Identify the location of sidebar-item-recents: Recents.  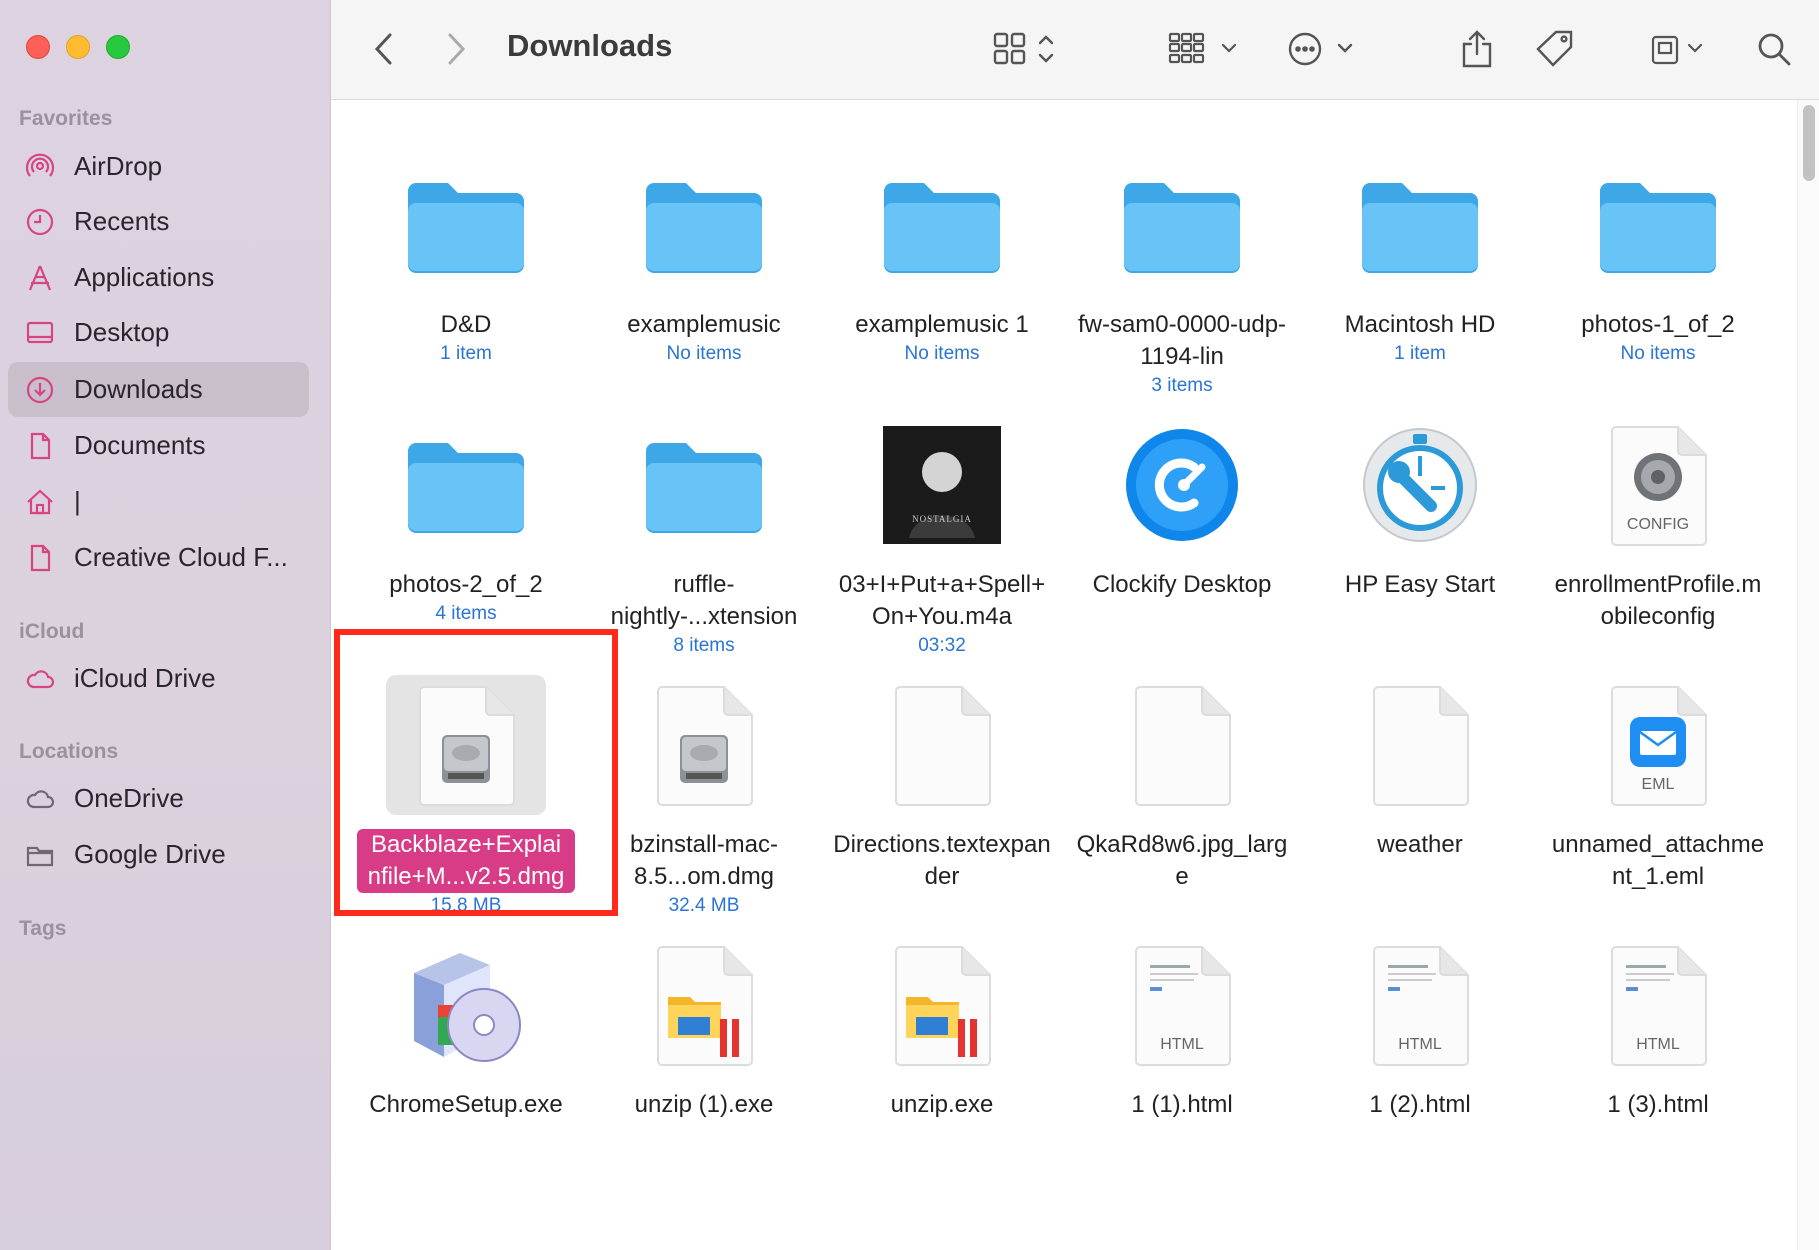
(158, 221).